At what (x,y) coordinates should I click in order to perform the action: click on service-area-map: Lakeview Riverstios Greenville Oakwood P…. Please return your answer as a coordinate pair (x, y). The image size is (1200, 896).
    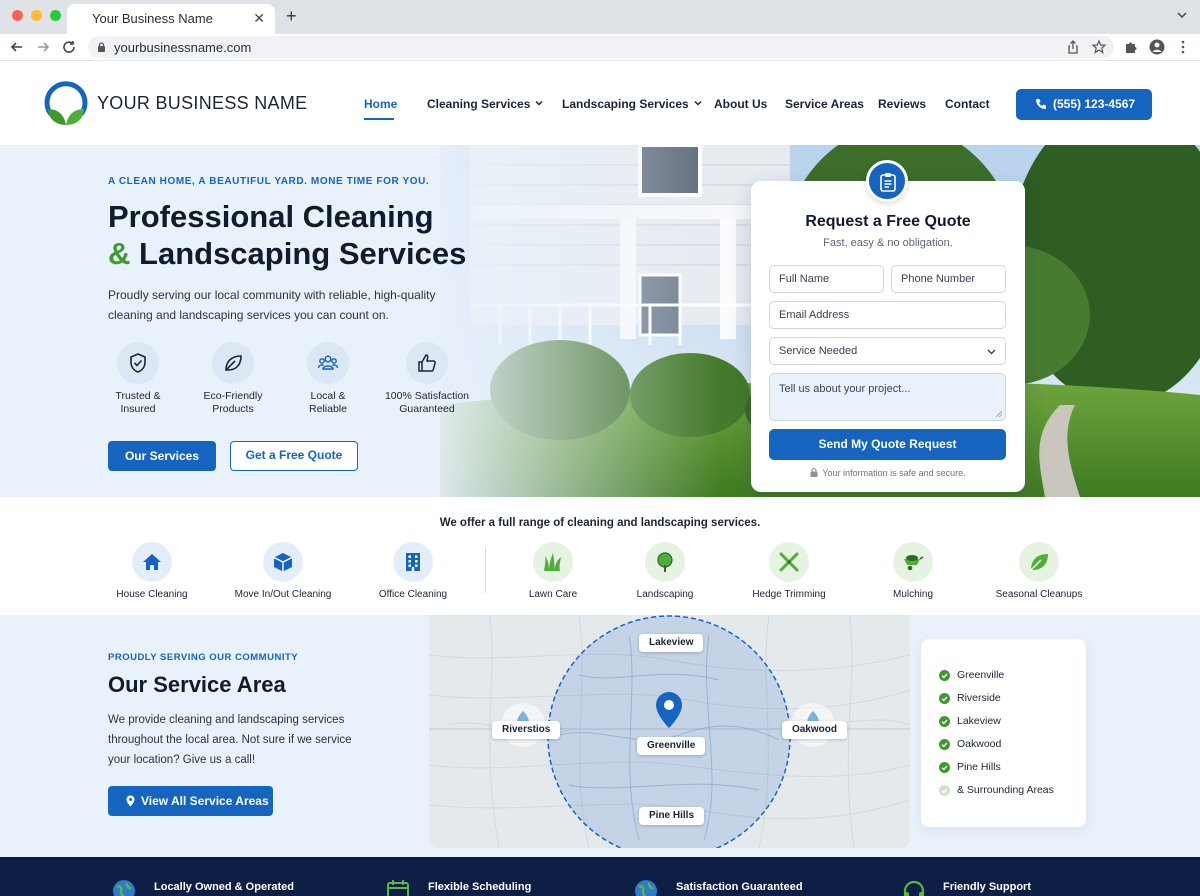
    Looking at the image, I should click on (669, 731).